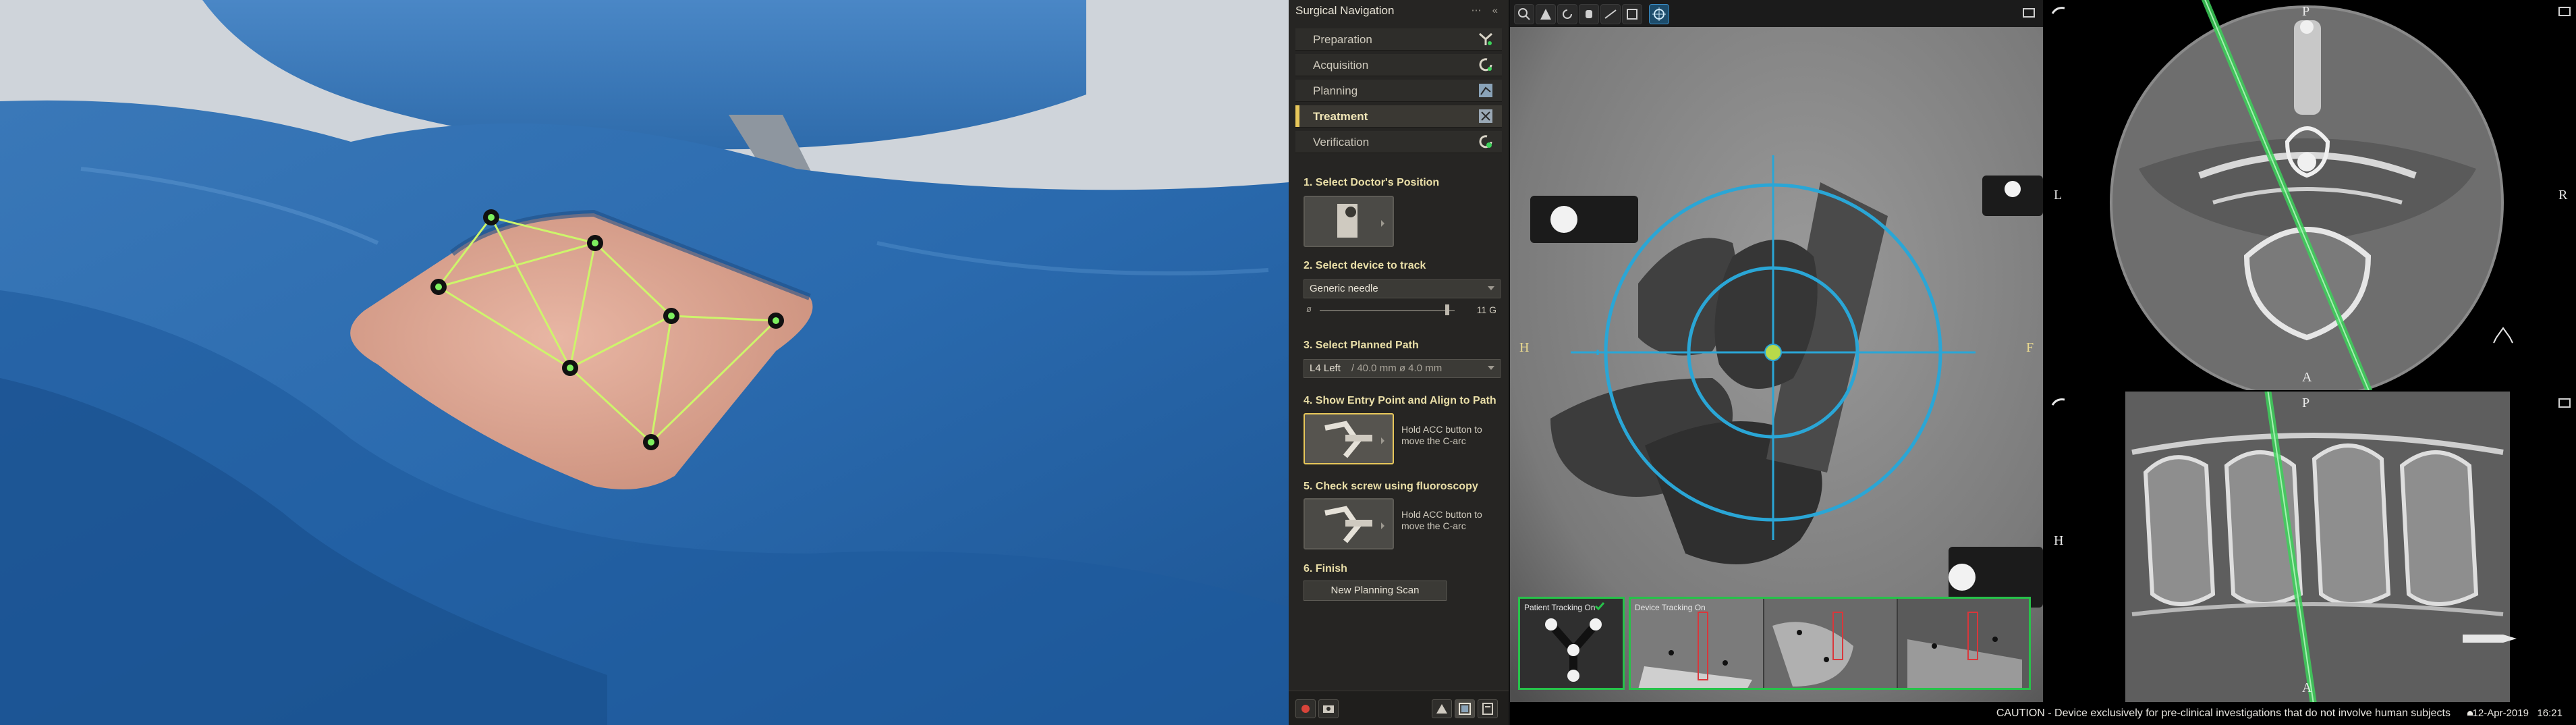 The height and width of the screenshot is (725, 2576). I want to click on active-indicator, so click(1297, 116).